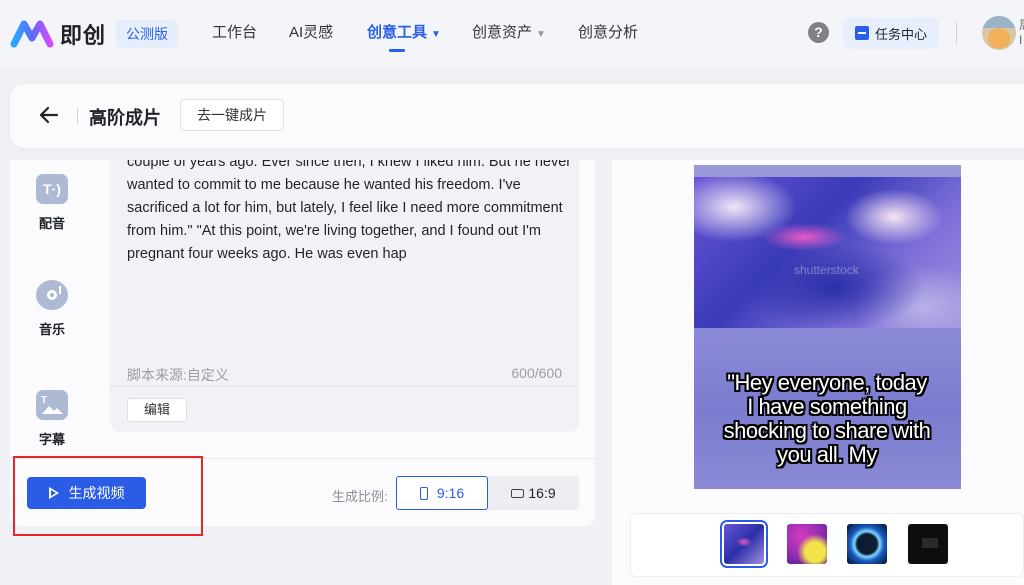  Describe the element at coordinates (147, 34) in the screenshot. I see `beta-badge: 公测版` at that location.